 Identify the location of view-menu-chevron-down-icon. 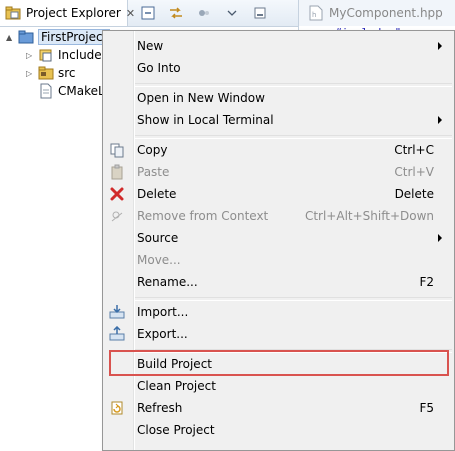
(232, 13).